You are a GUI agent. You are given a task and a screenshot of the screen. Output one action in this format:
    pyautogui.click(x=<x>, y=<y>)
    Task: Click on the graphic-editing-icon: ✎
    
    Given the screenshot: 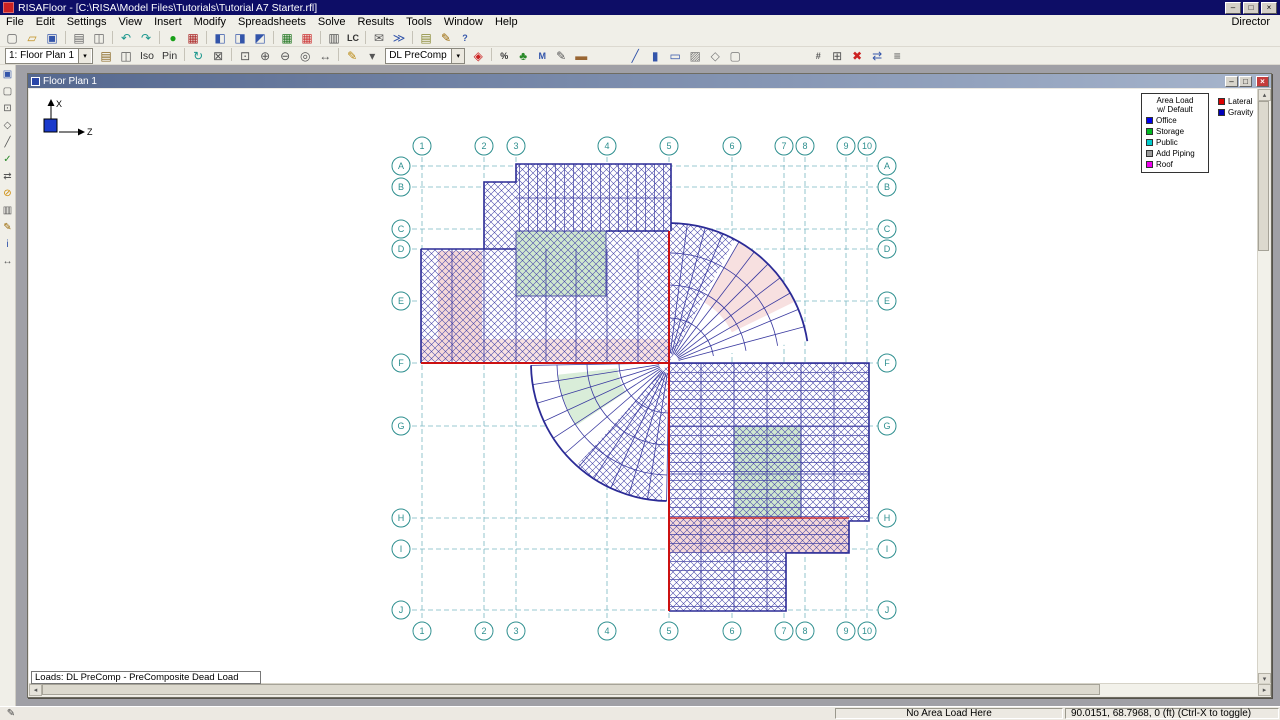 What is the action you would take?
    pyautogui.click(x=7, y=227)
    